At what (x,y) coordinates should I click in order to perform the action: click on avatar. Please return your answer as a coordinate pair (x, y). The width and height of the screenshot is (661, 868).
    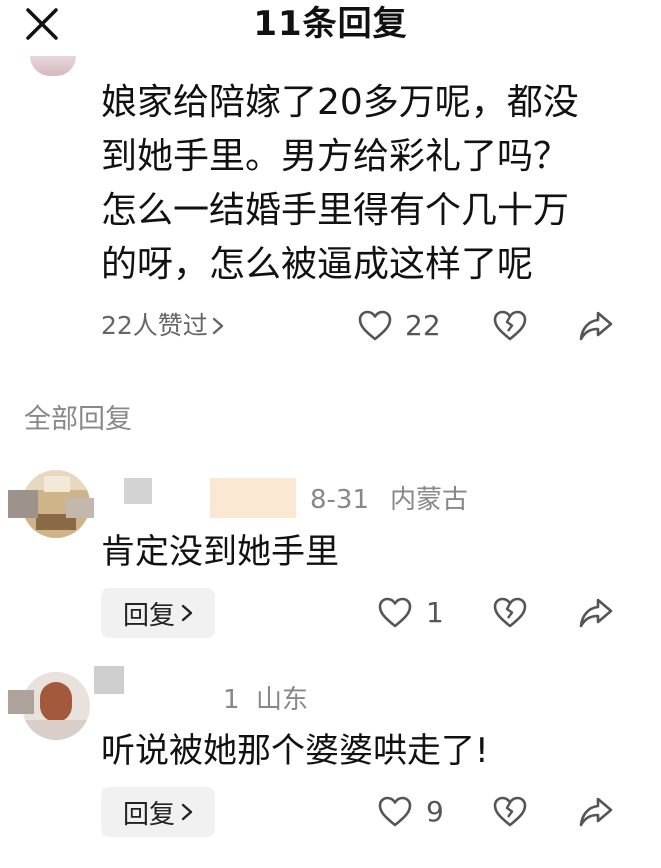
    Looking at the image, I should click on (53, 66).